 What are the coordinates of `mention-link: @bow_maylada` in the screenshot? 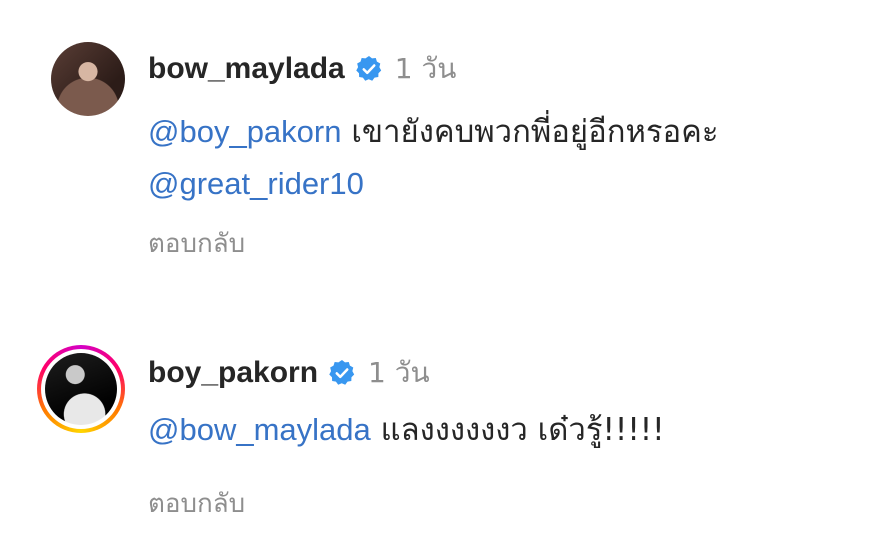 It's located at (259, 429).